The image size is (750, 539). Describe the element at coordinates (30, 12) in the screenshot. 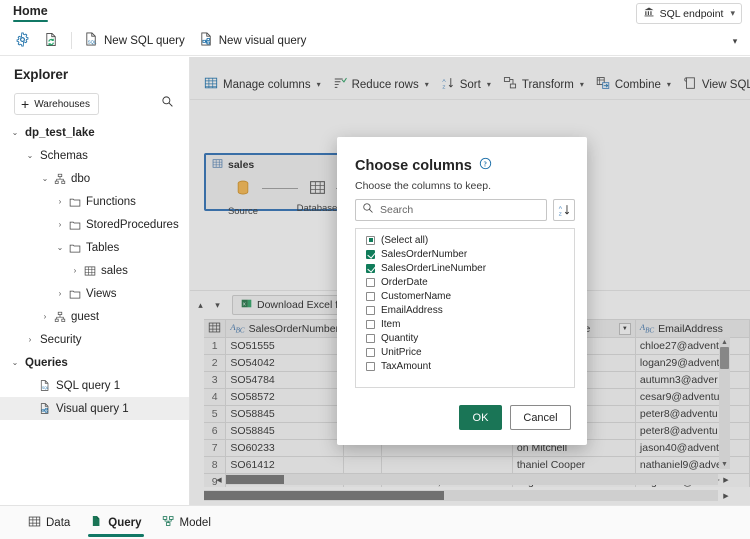

I see `tab-home: Home` at that location.